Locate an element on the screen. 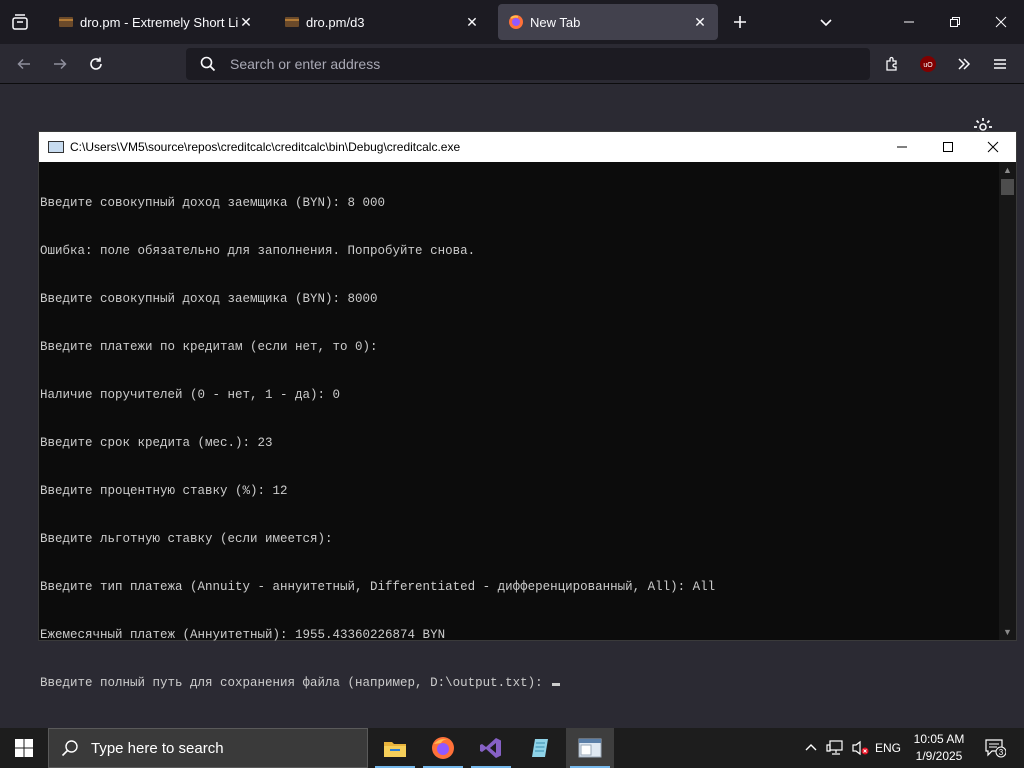 The height and width of the screenshot is (768, 1024). input-language-indicator: ENG is located at coordinates (888, 748).